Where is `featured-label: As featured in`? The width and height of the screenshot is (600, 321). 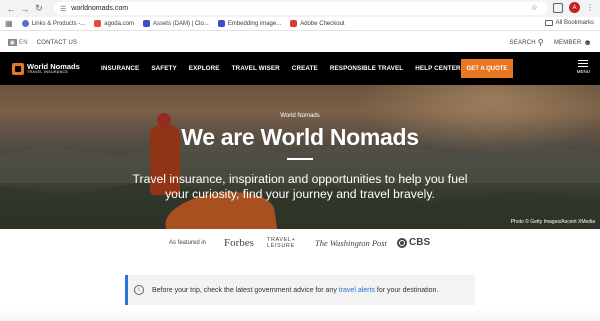 featured-label: As featured in is located at coordinates (188, 243).